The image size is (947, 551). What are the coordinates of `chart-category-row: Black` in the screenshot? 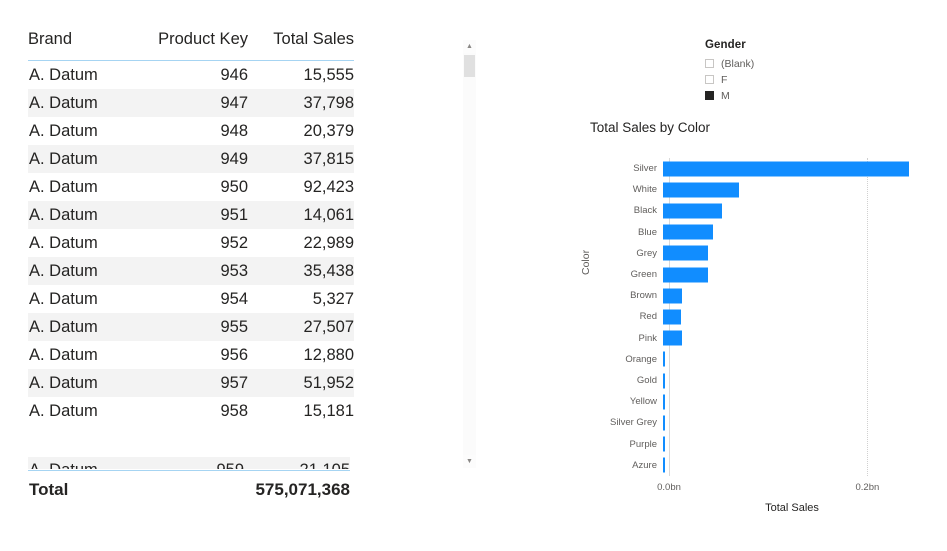 It's located at (750, 210).